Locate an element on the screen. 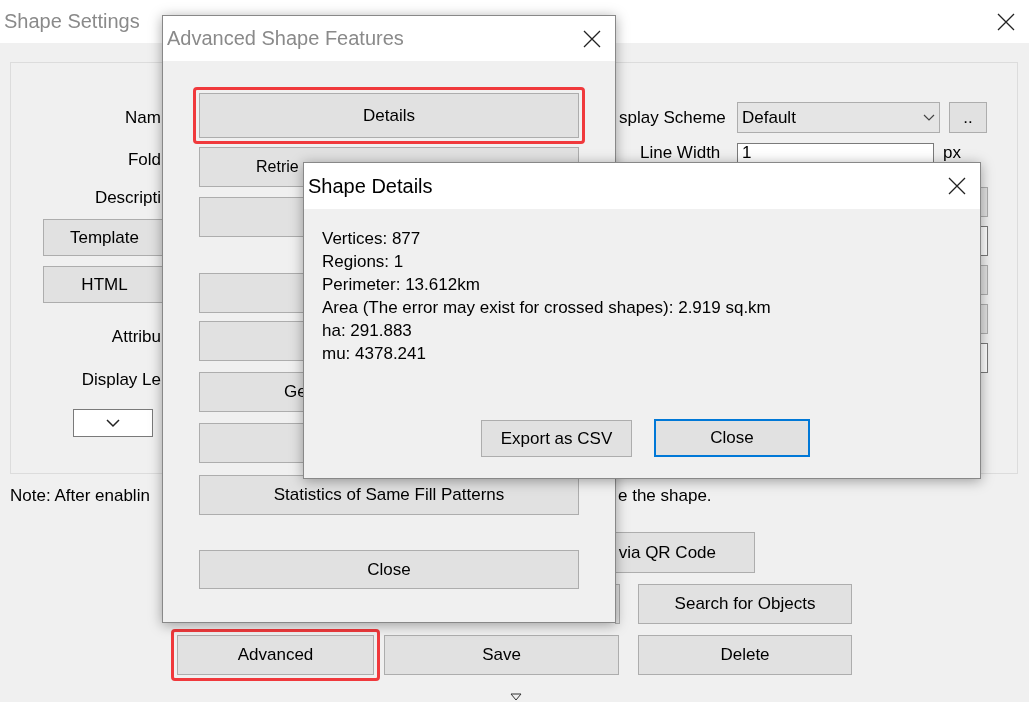 The image size is (1029, 702). detail-text: mu: 4378.241 is located at coordinates (374, 354).